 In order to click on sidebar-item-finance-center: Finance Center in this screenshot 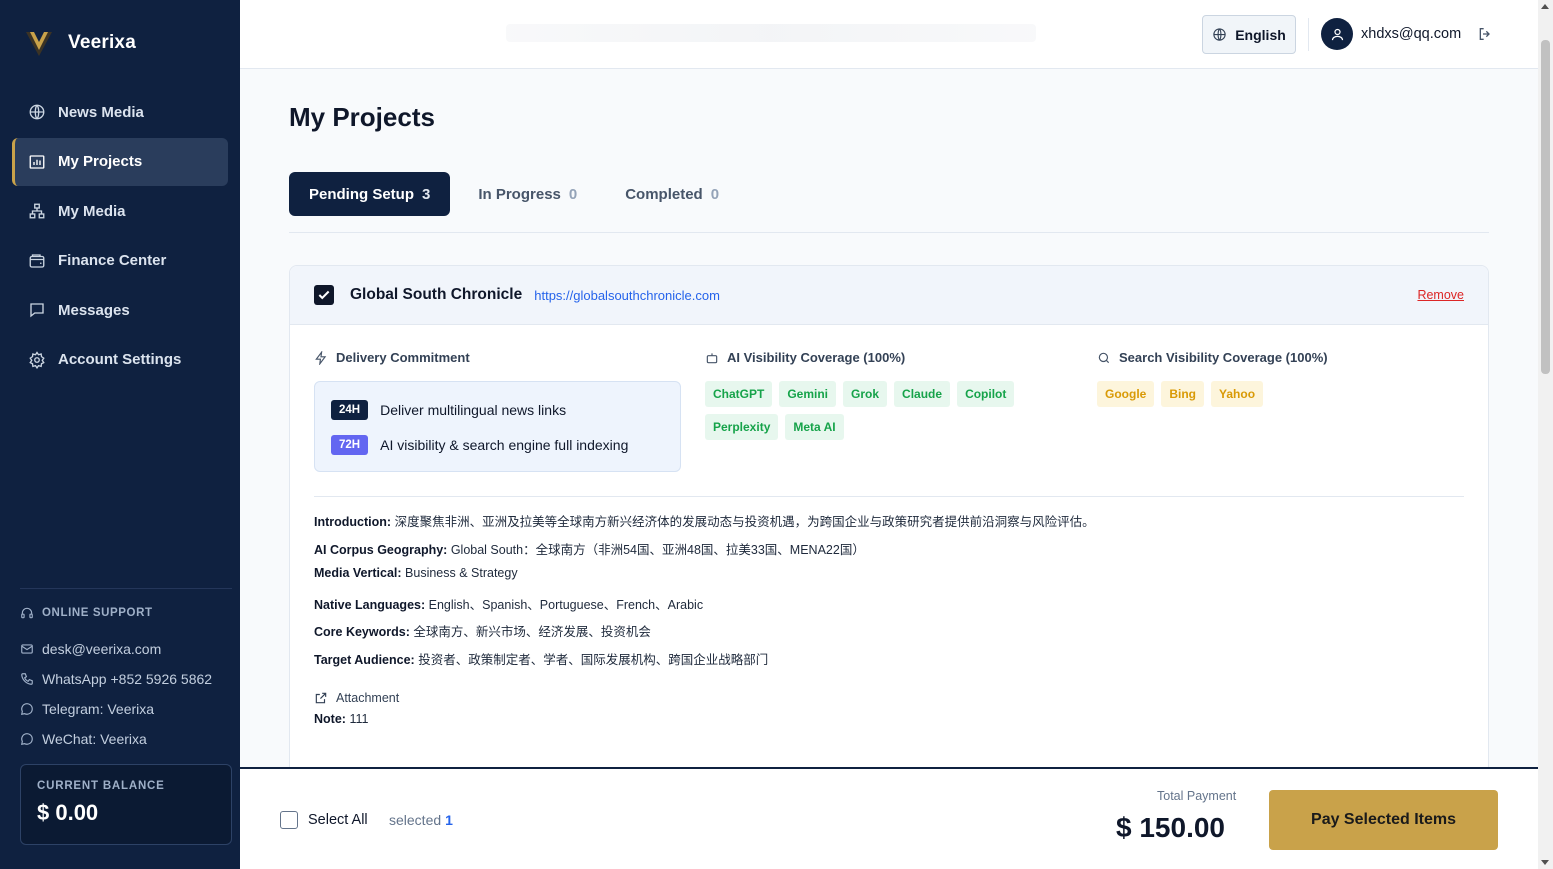, I will do `click(120, 261)`.